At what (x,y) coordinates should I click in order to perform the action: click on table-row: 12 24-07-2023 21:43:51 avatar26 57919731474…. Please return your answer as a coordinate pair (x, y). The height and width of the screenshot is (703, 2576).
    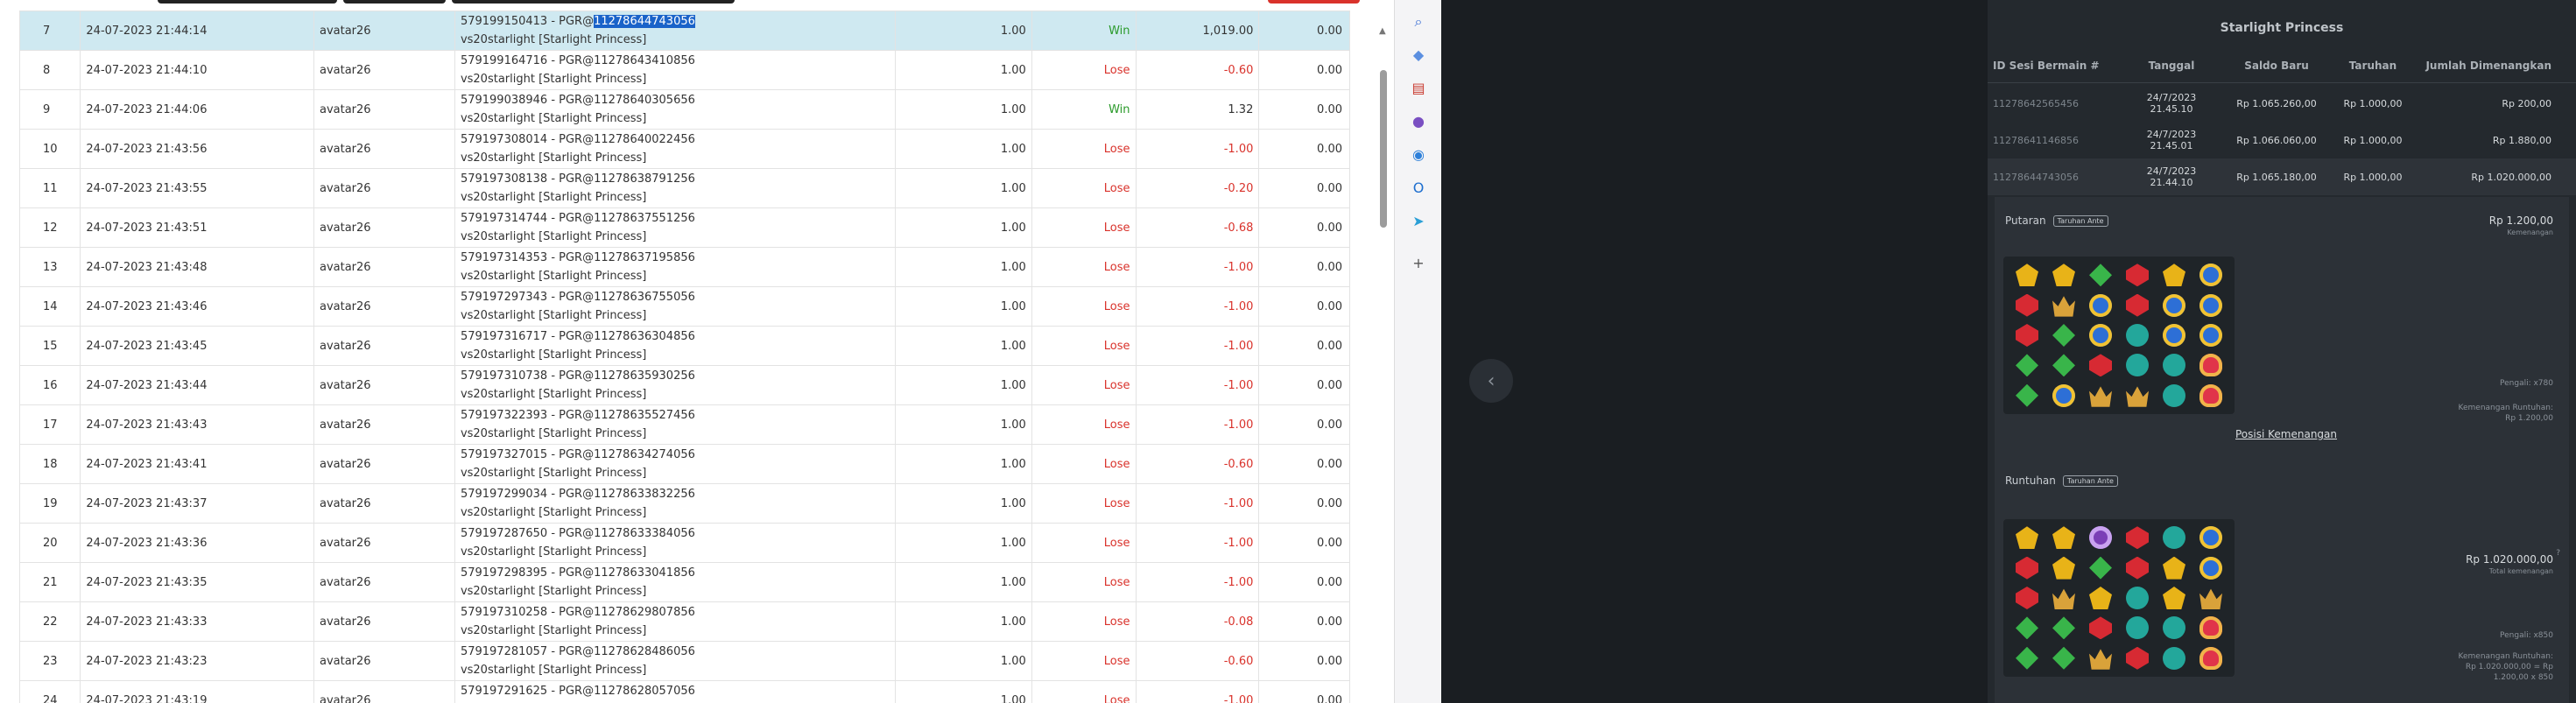
    Looking at the image, I should click on (684, 227).